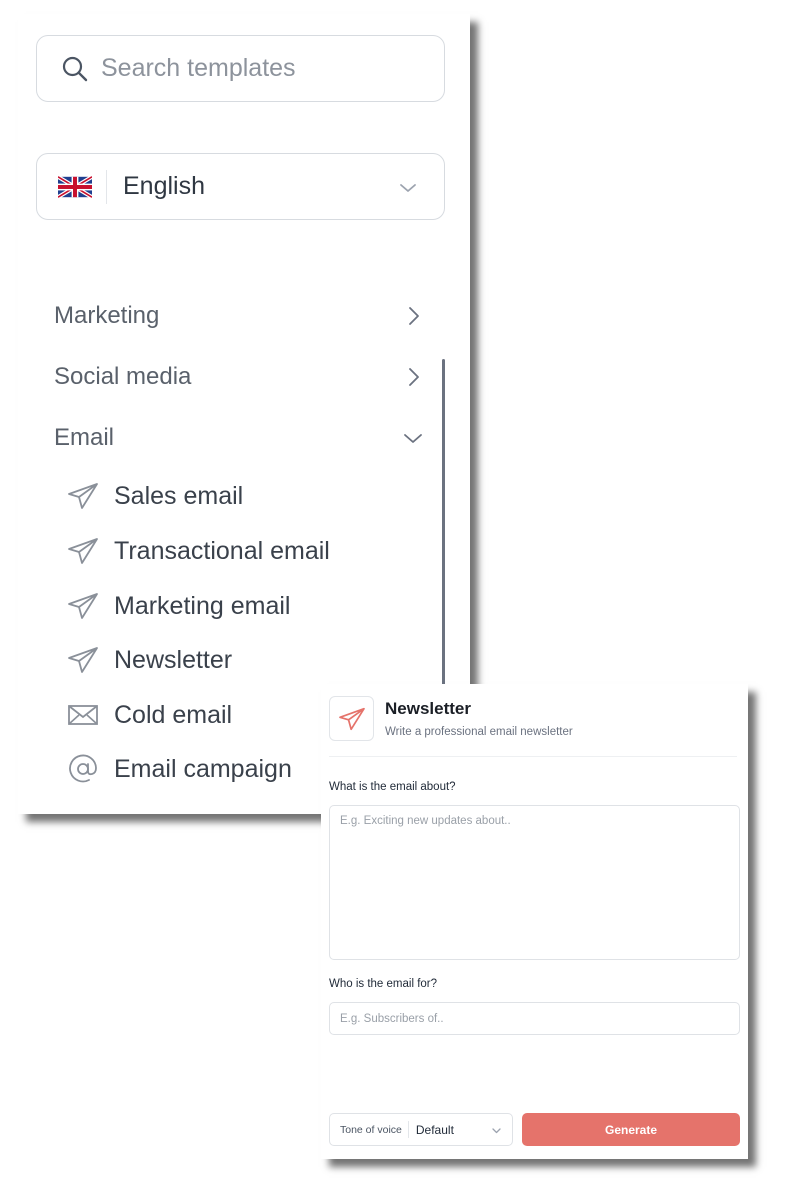 The height and width of the screenshot is (1200, 800). What do you see at coordinates (222, 550) in the screenshot?
I see `template-label: Transactional email` at bounding box center [222, 550].